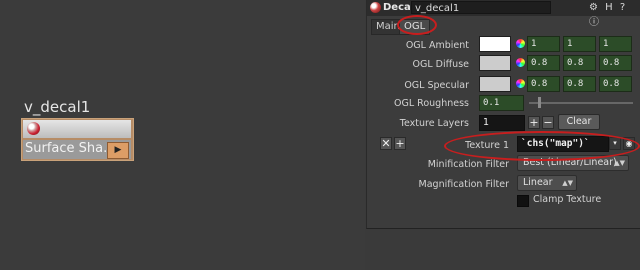 The height and width of the screenshot is (270, 640). What do you see at coordinates (614, 15) in the screenshot?
I see `title-tool-icons: ⚙ H ? ⓘ` at bounding box center [614, 15].